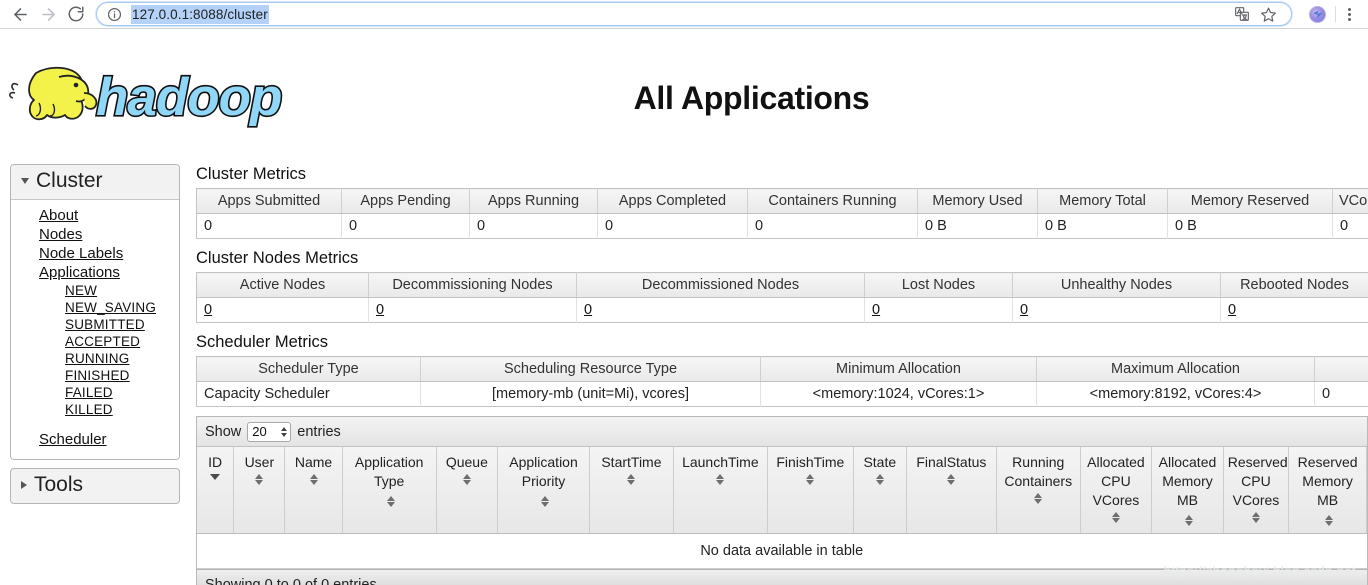 This screenshot has height=585, width=1368. What do you see at coordinates (810, 462) in the screenshot?
I see `col-finish-time-label: FinishTime` at bounding box center [810, 462].